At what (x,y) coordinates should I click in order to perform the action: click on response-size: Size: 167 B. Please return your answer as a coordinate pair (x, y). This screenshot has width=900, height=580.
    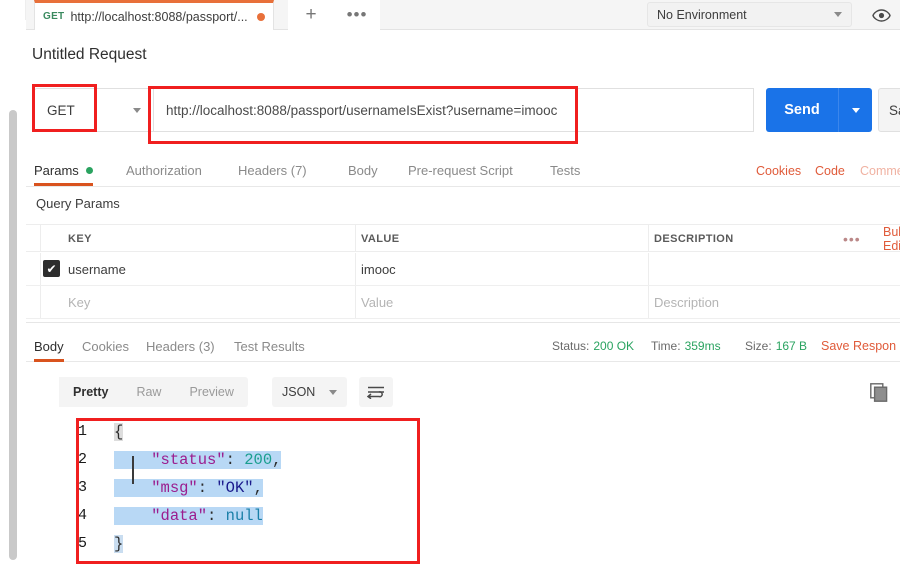
    Looking at the image, I should click on (776, 346).